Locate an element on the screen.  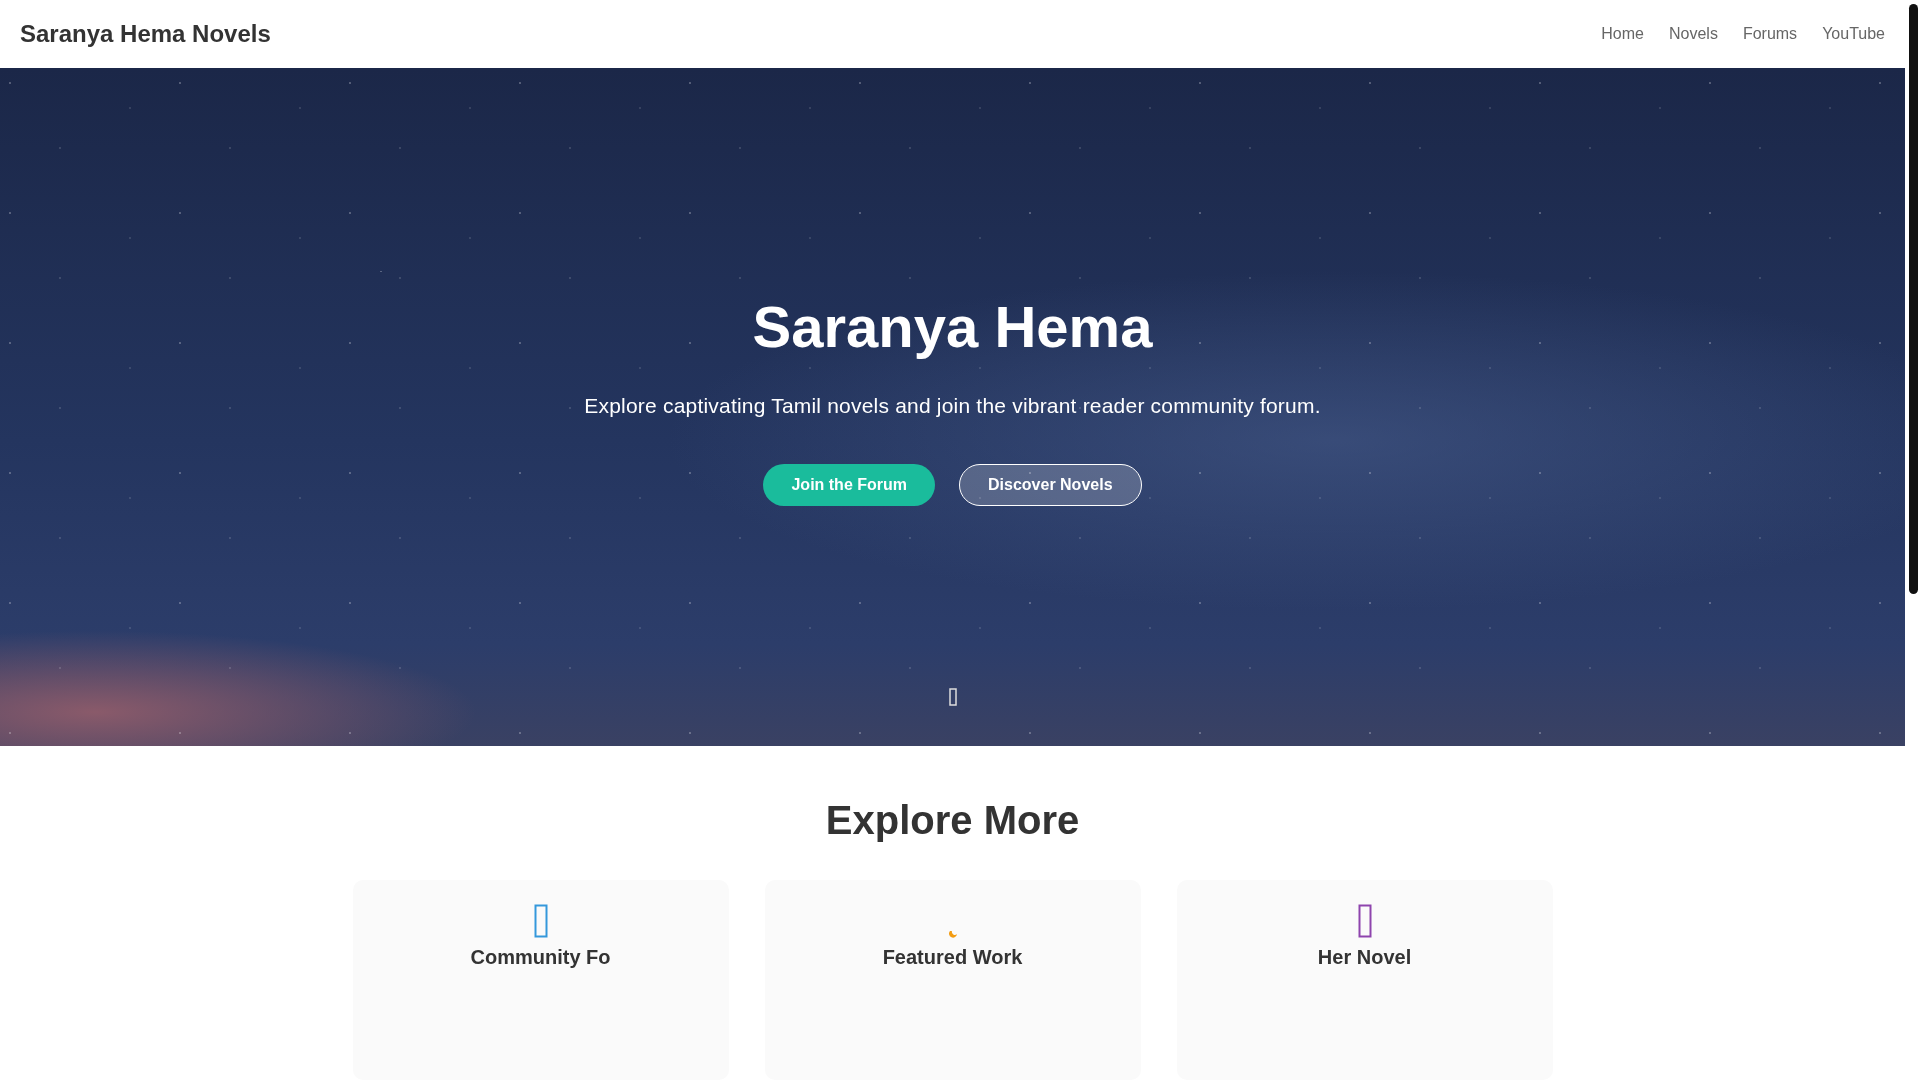
section-title: Explore More is located at coordinates (952, 820).